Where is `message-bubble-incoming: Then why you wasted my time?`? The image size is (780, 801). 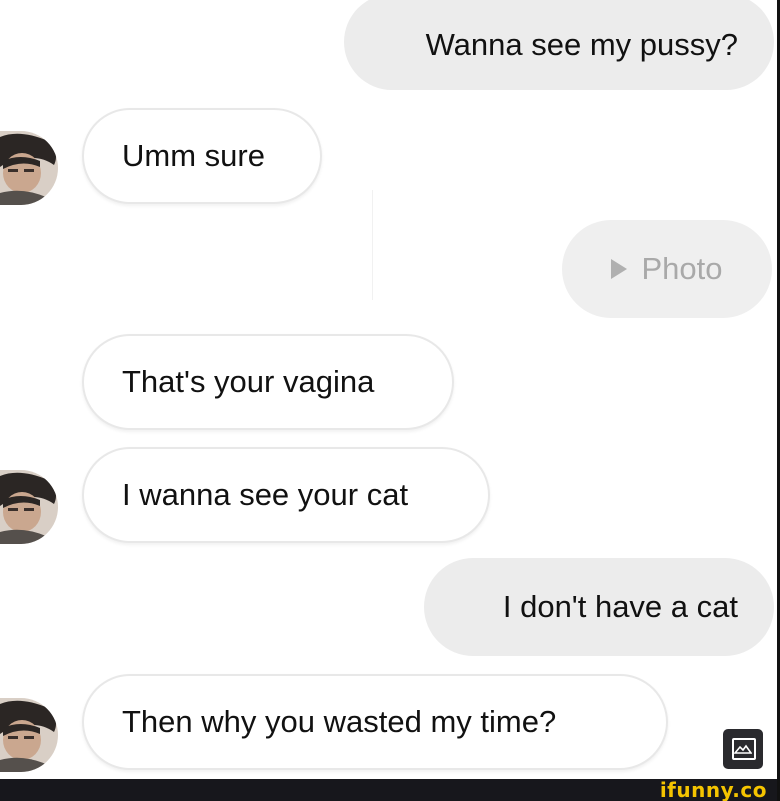
message-bubble-incoming: Then why you wasted my time? is located at coordinates (375, 722).